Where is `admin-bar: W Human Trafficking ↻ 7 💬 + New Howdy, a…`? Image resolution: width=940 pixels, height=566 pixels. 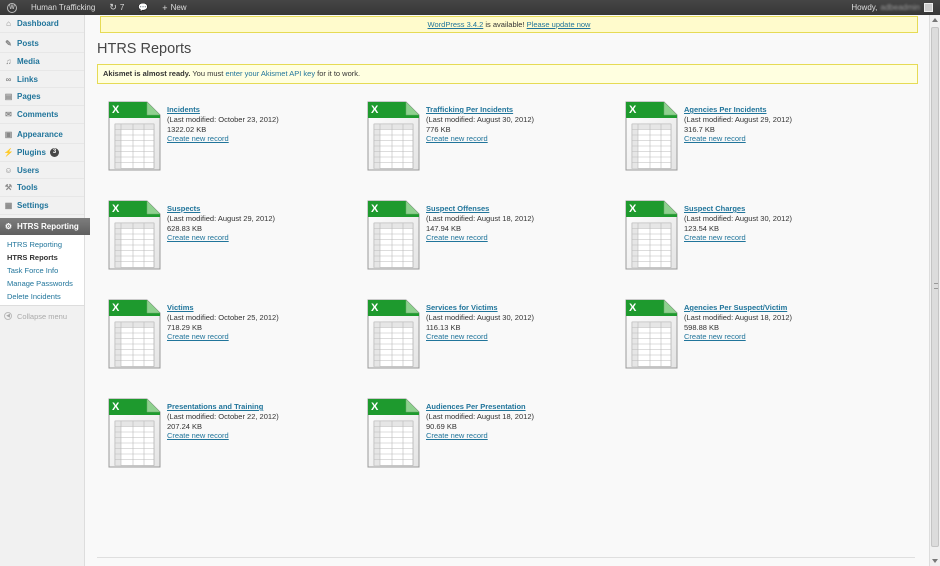 admin-bar: W Human Trafficking ↻ 7 💬 + New Howdy, a… is located at coordinates (470, 7).